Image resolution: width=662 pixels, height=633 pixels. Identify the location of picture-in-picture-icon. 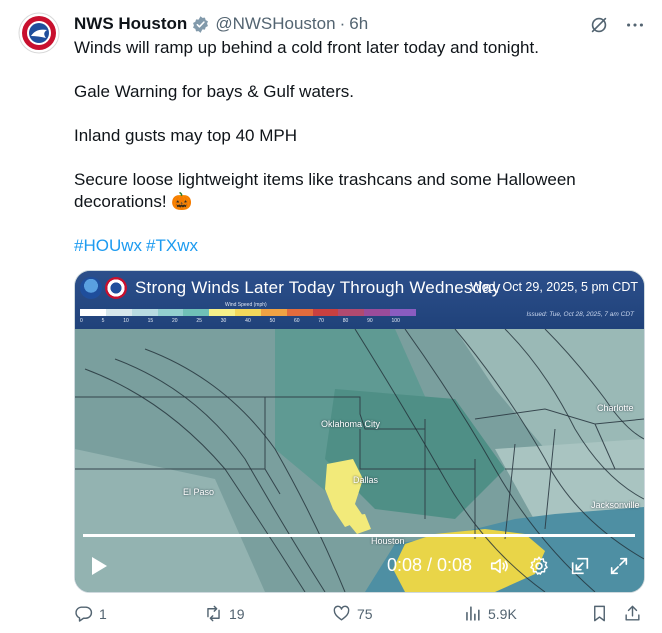
(580, 566).